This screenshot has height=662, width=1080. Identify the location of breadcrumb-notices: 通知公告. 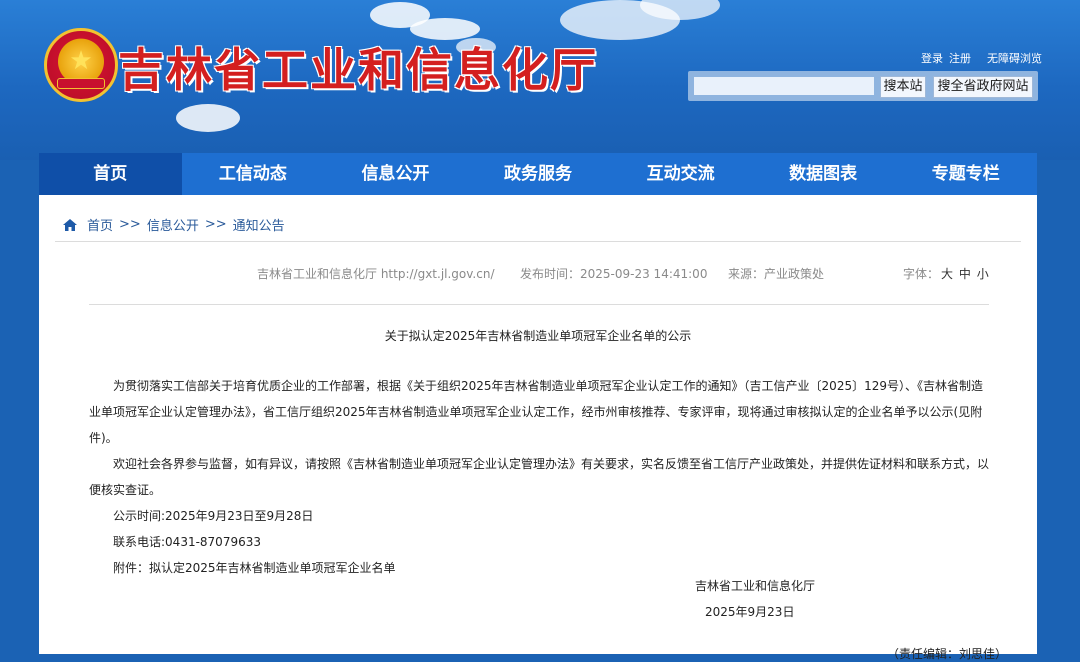
(259, 224).